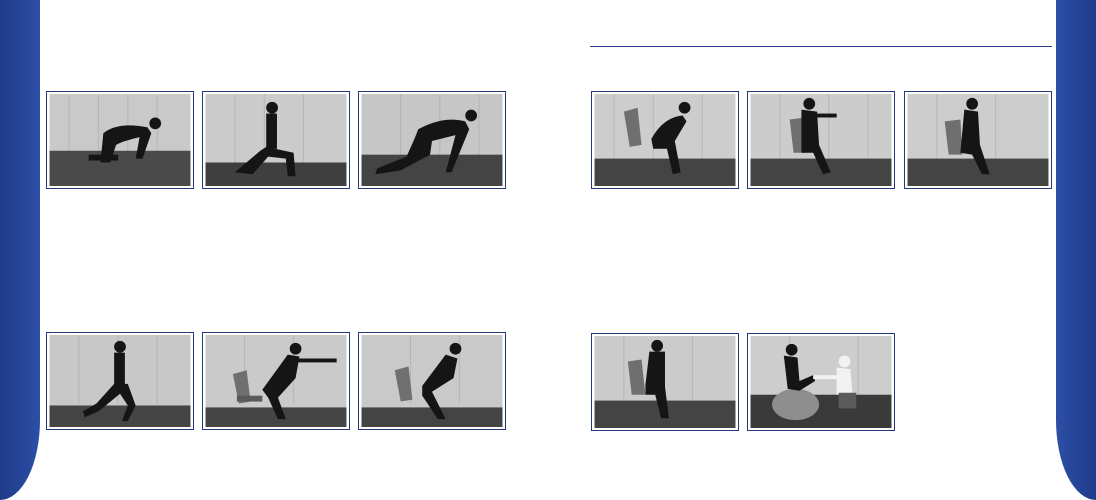 This screenshot has width=1096, height=500. I want to click on seated-side-twist-photo-icon, so click(978, 140).